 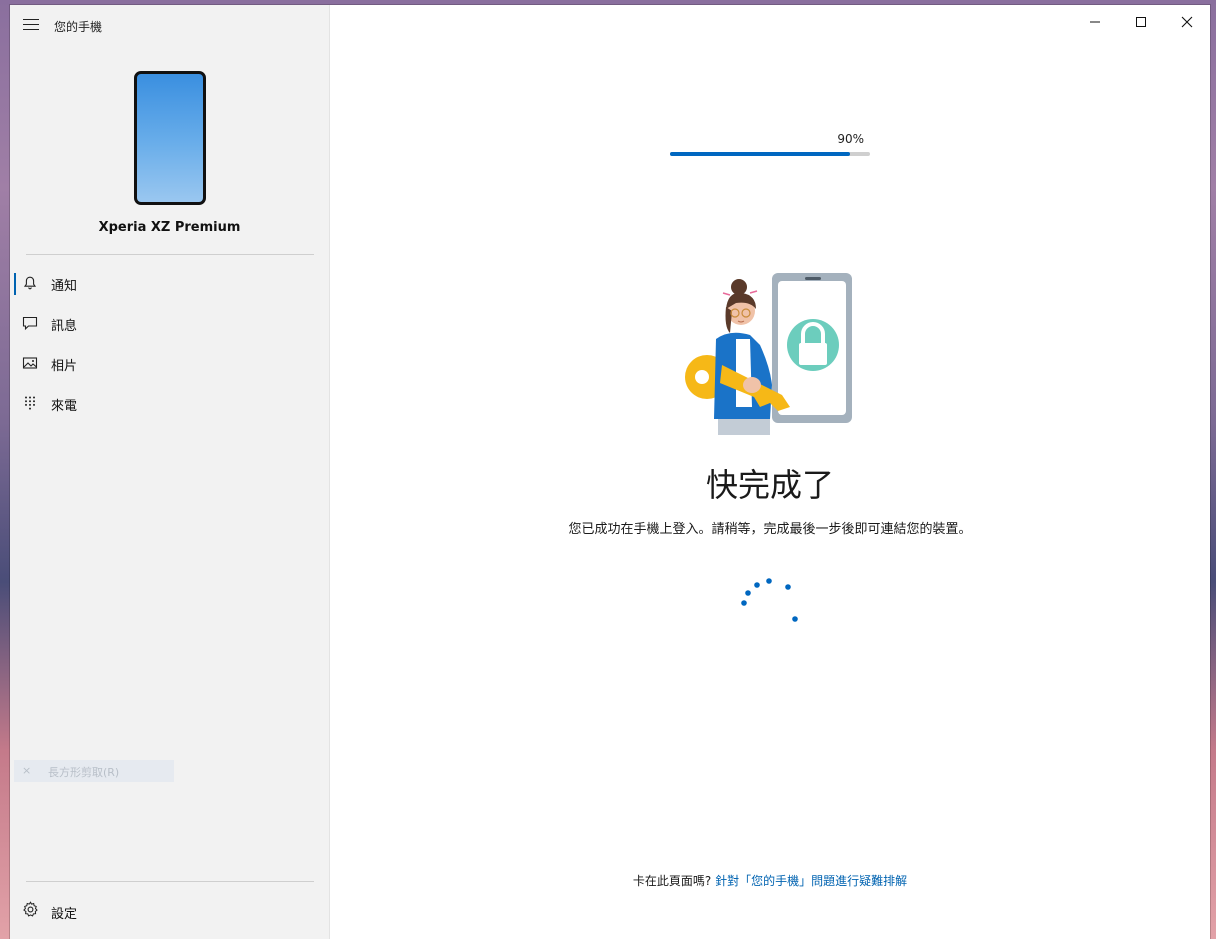 What do you see at coordinates (27, 770) in the screenshot?
I see `close-icon: ×` at bounding box center [27, 770].